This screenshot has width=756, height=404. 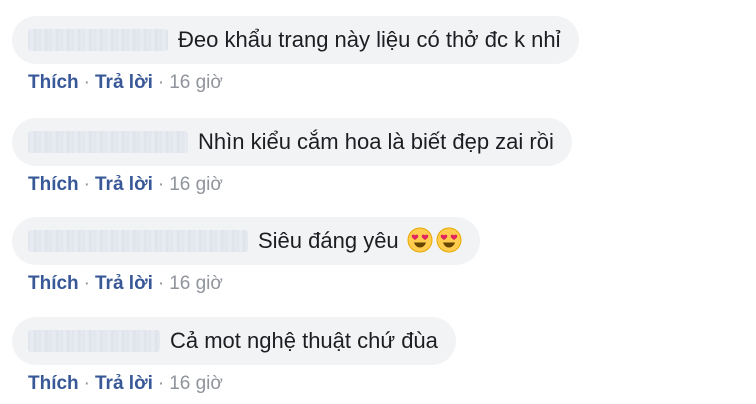 I want to click on comment-bubble: Siêu đáng yêu, so click(x=246, y=241).